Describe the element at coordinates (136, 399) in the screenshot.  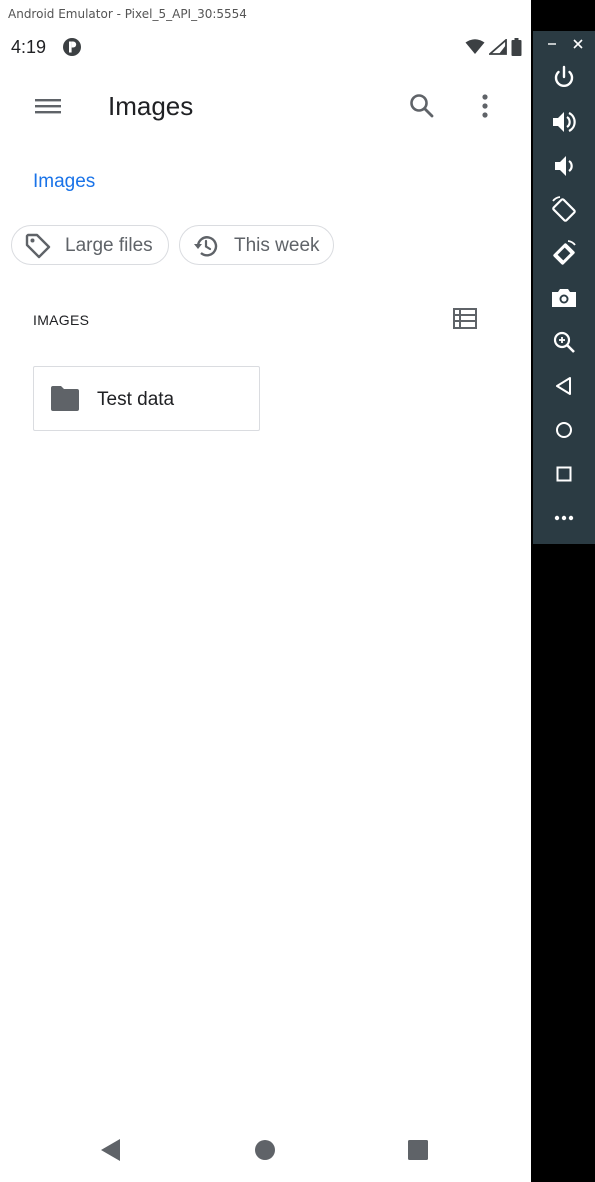
I see `folder-label: Test data` at that location.